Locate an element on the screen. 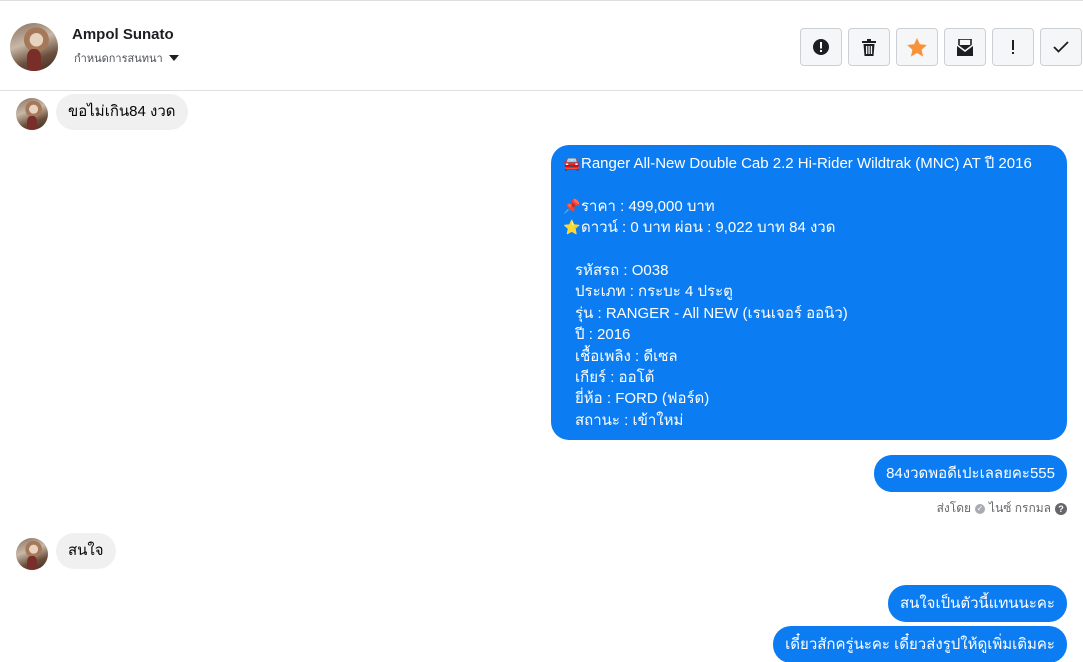 The width and height of the screenshot is (1083, 662). spam-button is located at coordinates (1013, 47).